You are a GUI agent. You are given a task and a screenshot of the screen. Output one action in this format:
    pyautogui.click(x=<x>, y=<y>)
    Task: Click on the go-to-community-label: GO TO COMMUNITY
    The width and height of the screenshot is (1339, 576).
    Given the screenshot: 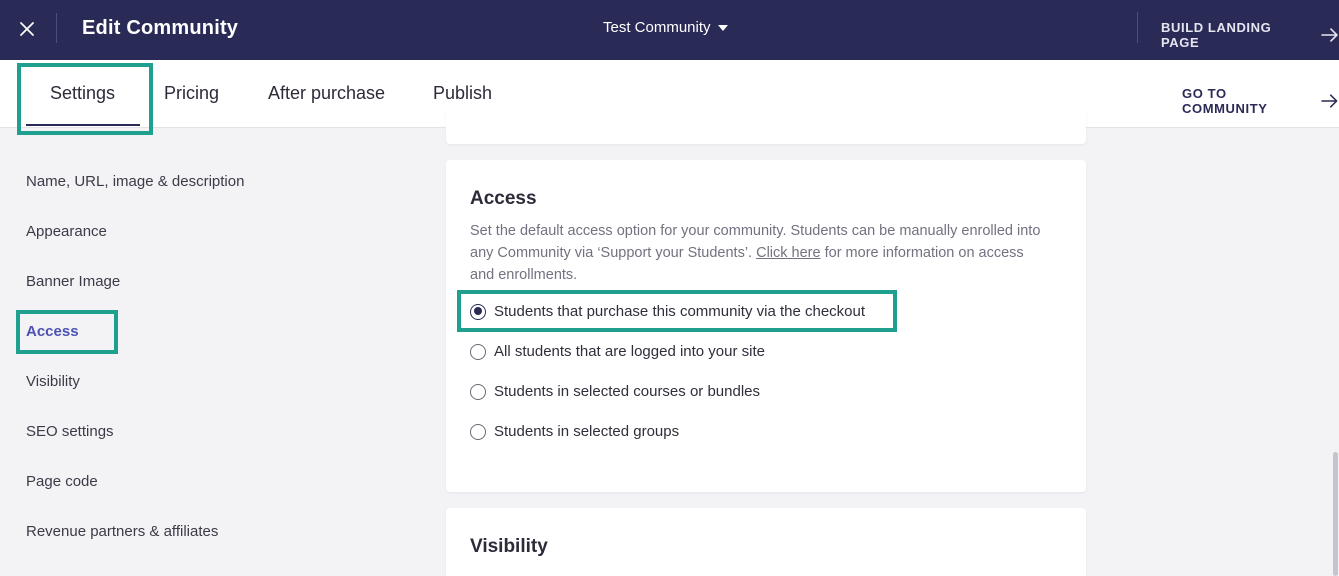 What is the action you would take?
    pyautogui.click(x=1225, y=101)
    